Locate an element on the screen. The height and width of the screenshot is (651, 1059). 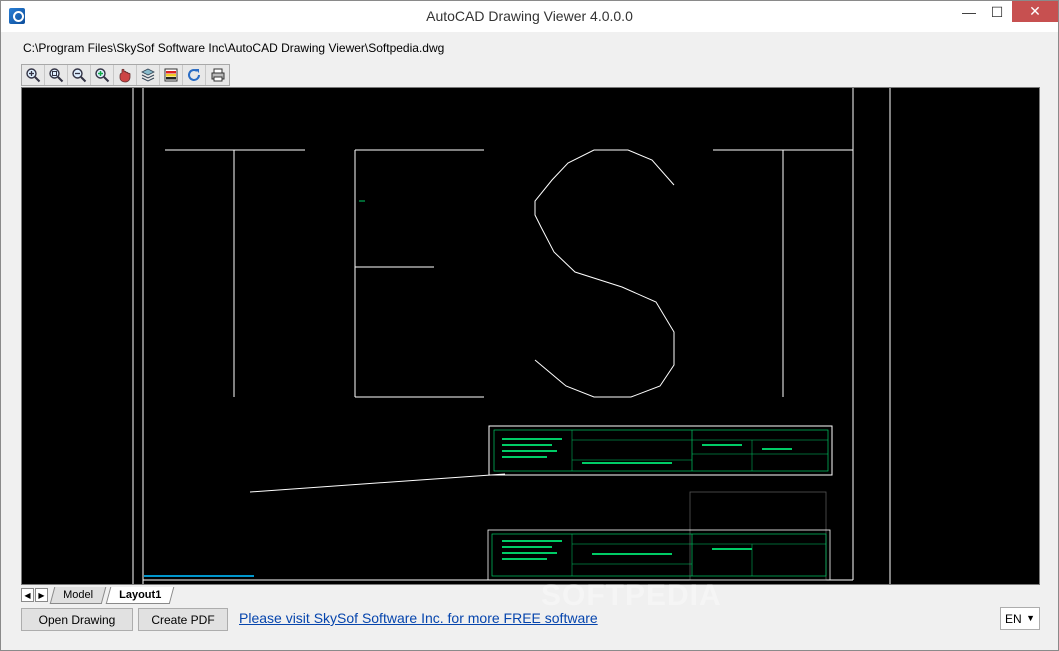
colors-button is located at coordinates (171, 75).